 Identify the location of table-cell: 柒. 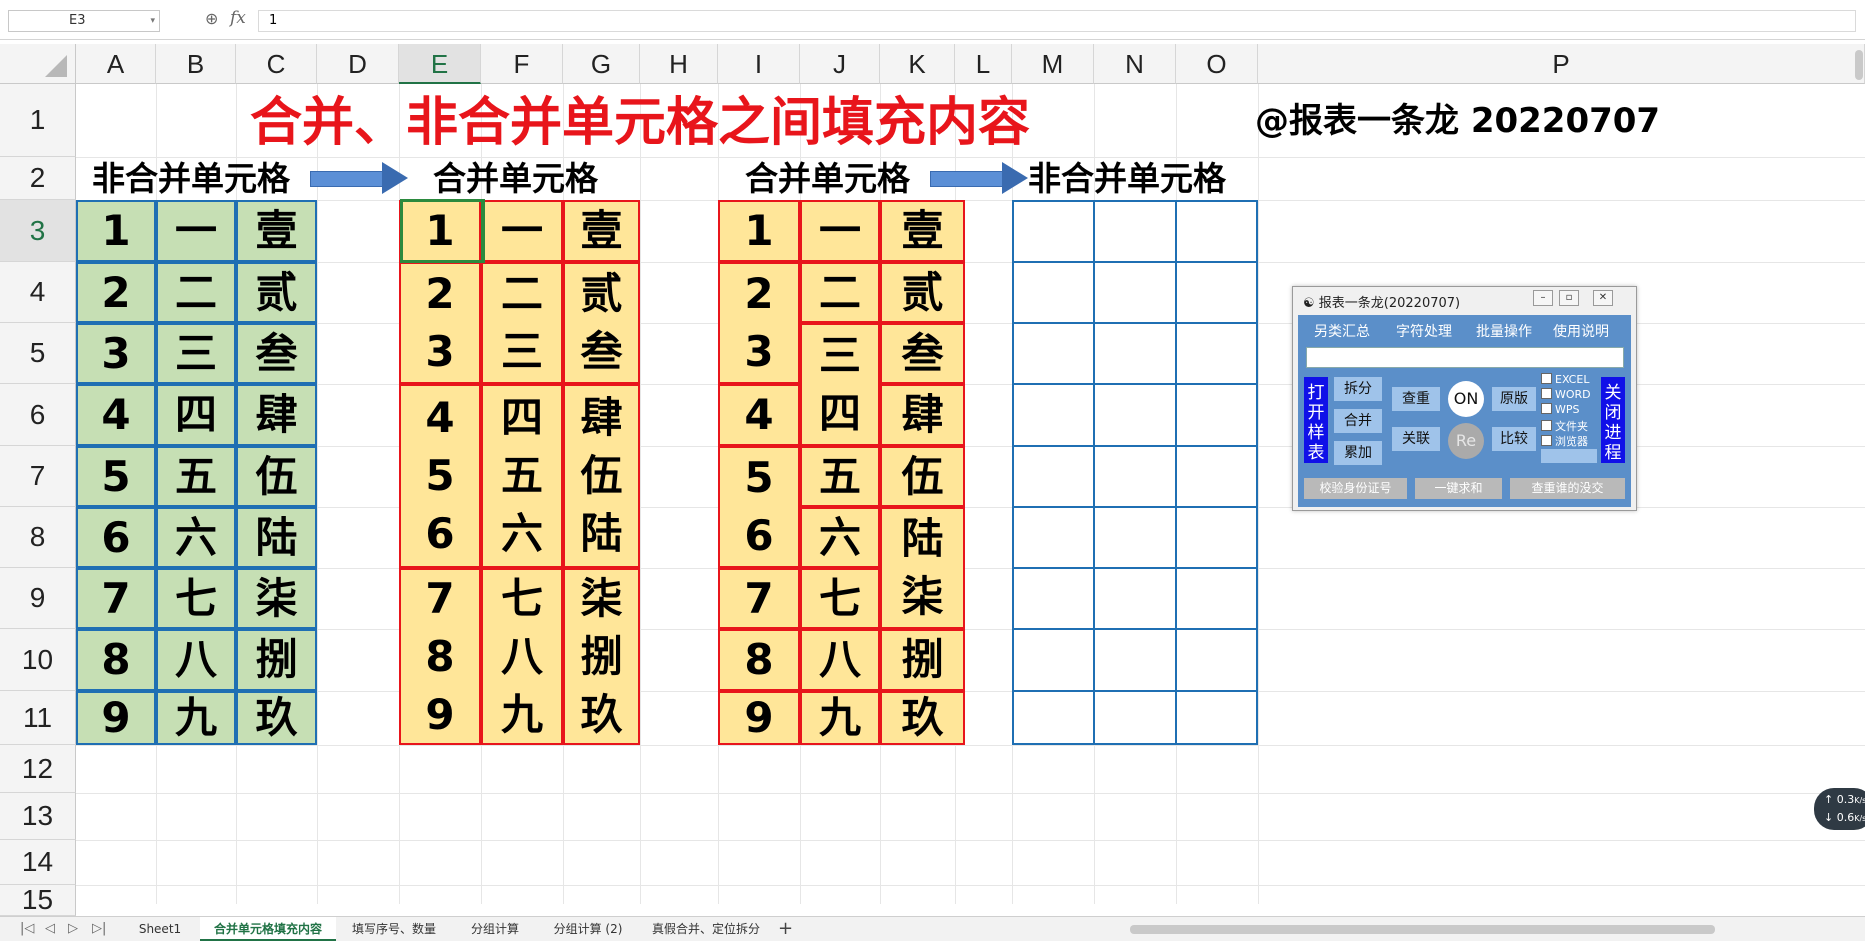
(276, 598).